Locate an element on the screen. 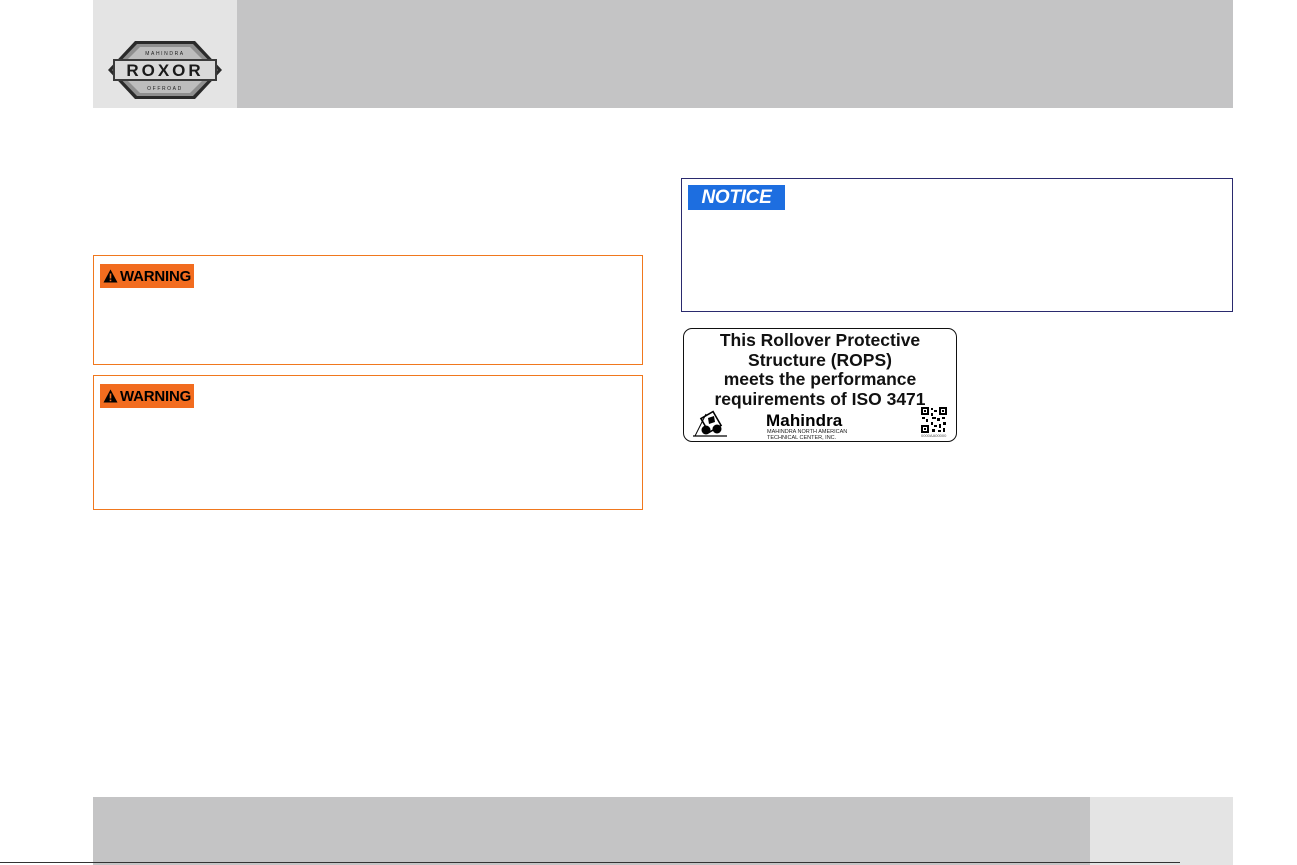 This screenshot has height=865, width=1297. rops-line-2: Structure (ROPS) is located at coordinates (820, 359).